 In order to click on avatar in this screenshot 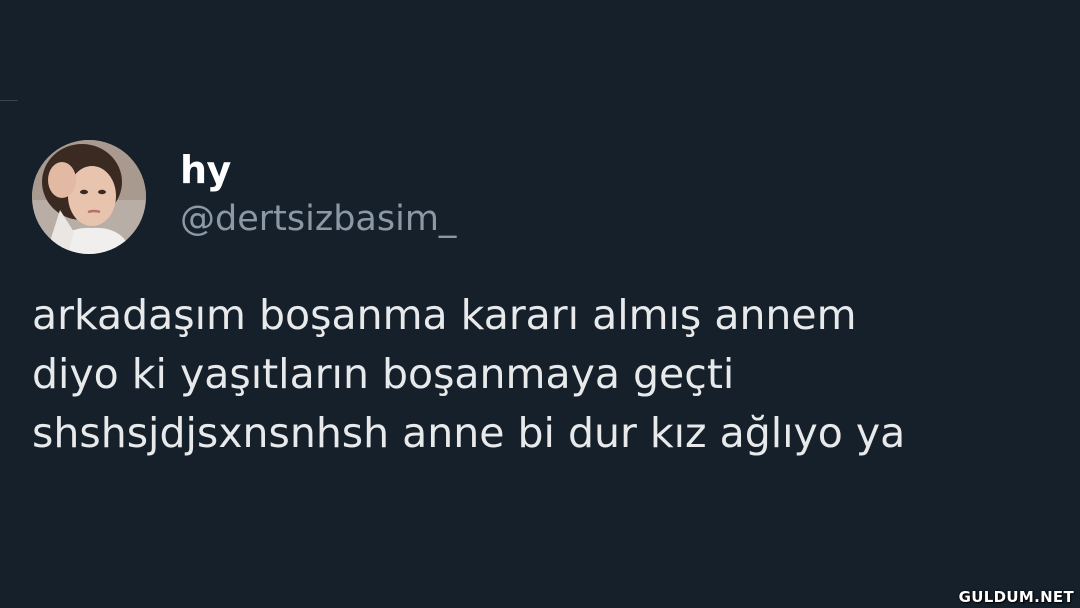, I will do `click(89, 197)`.